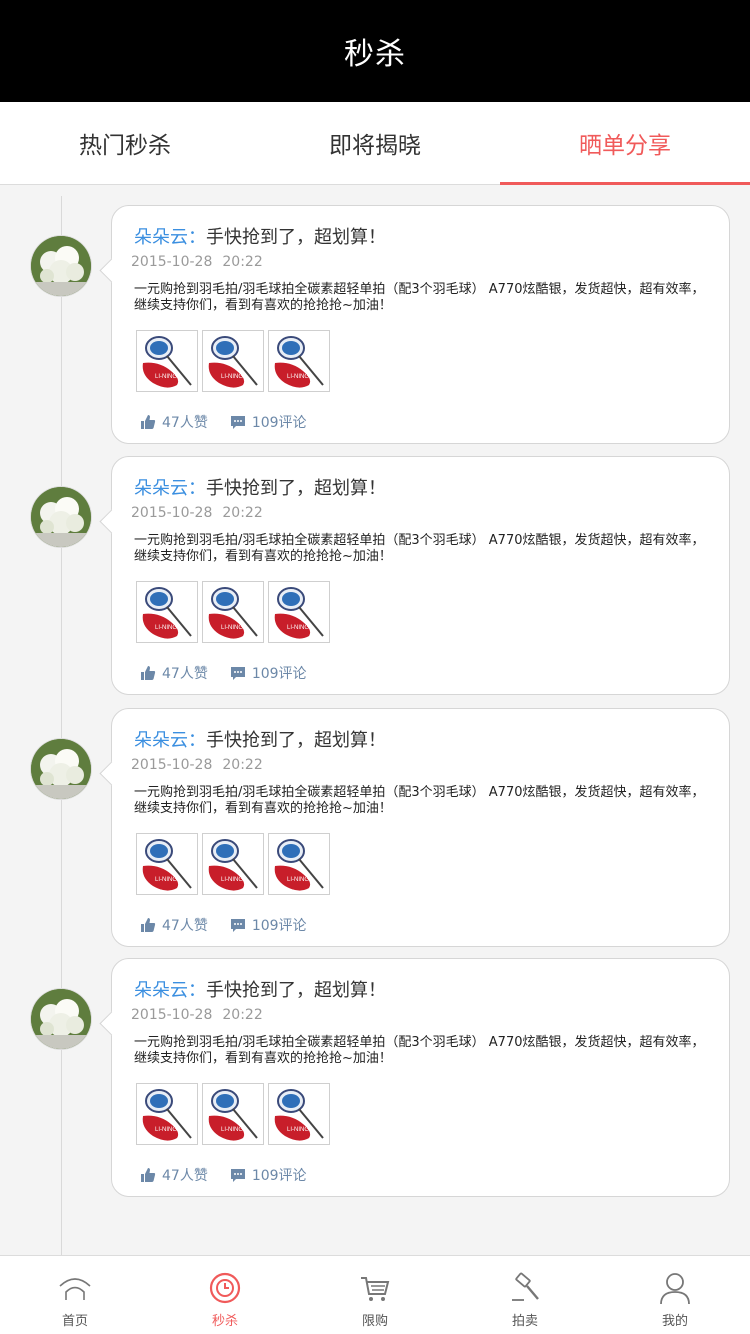  Describe the element at coordinates (375, 1289) in the screenshot. I see `cart-icon` at that location.